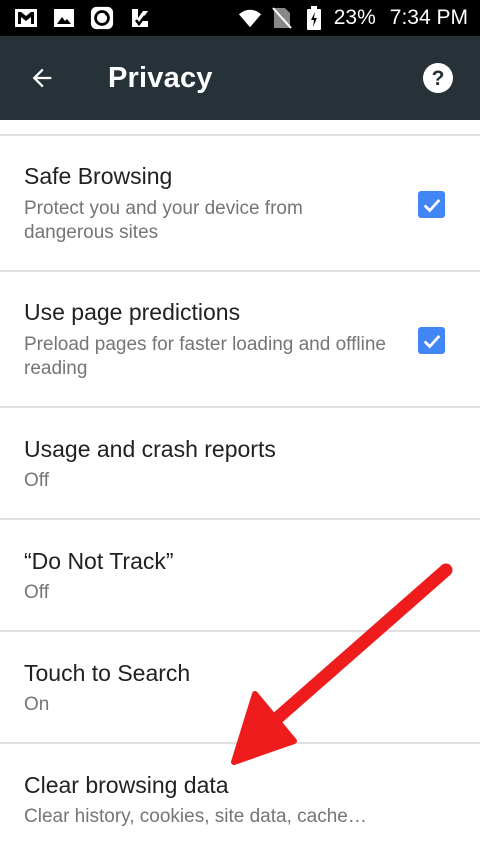 Image resolution: width=480 pixels, height=854 pixels. Describe the element at coordinates (37, 704) in the screenshot. I see `setting-subtitle: On` at that location.